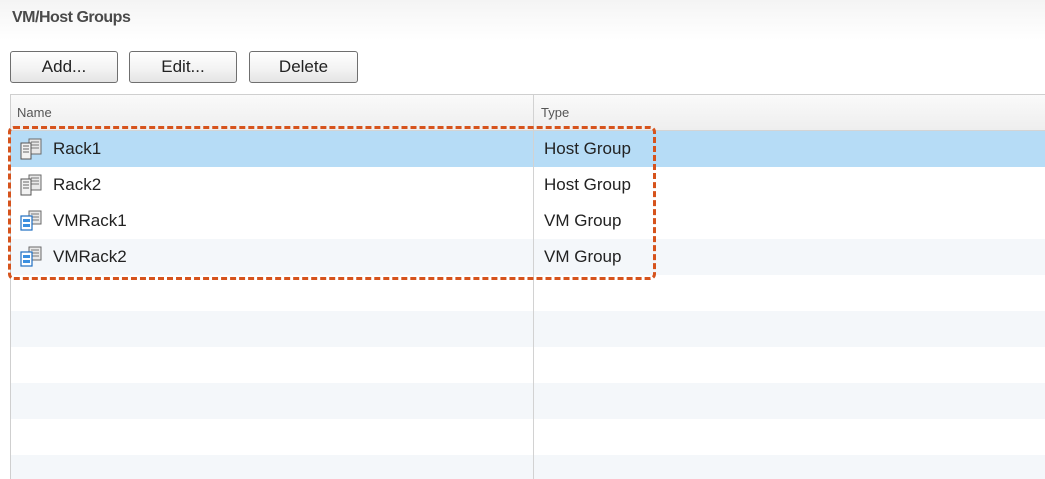 The image size is (1045, 479). Describe the element at coordinates (303, 67) in the screenshot. I see `delete-button: Delete` at that location.